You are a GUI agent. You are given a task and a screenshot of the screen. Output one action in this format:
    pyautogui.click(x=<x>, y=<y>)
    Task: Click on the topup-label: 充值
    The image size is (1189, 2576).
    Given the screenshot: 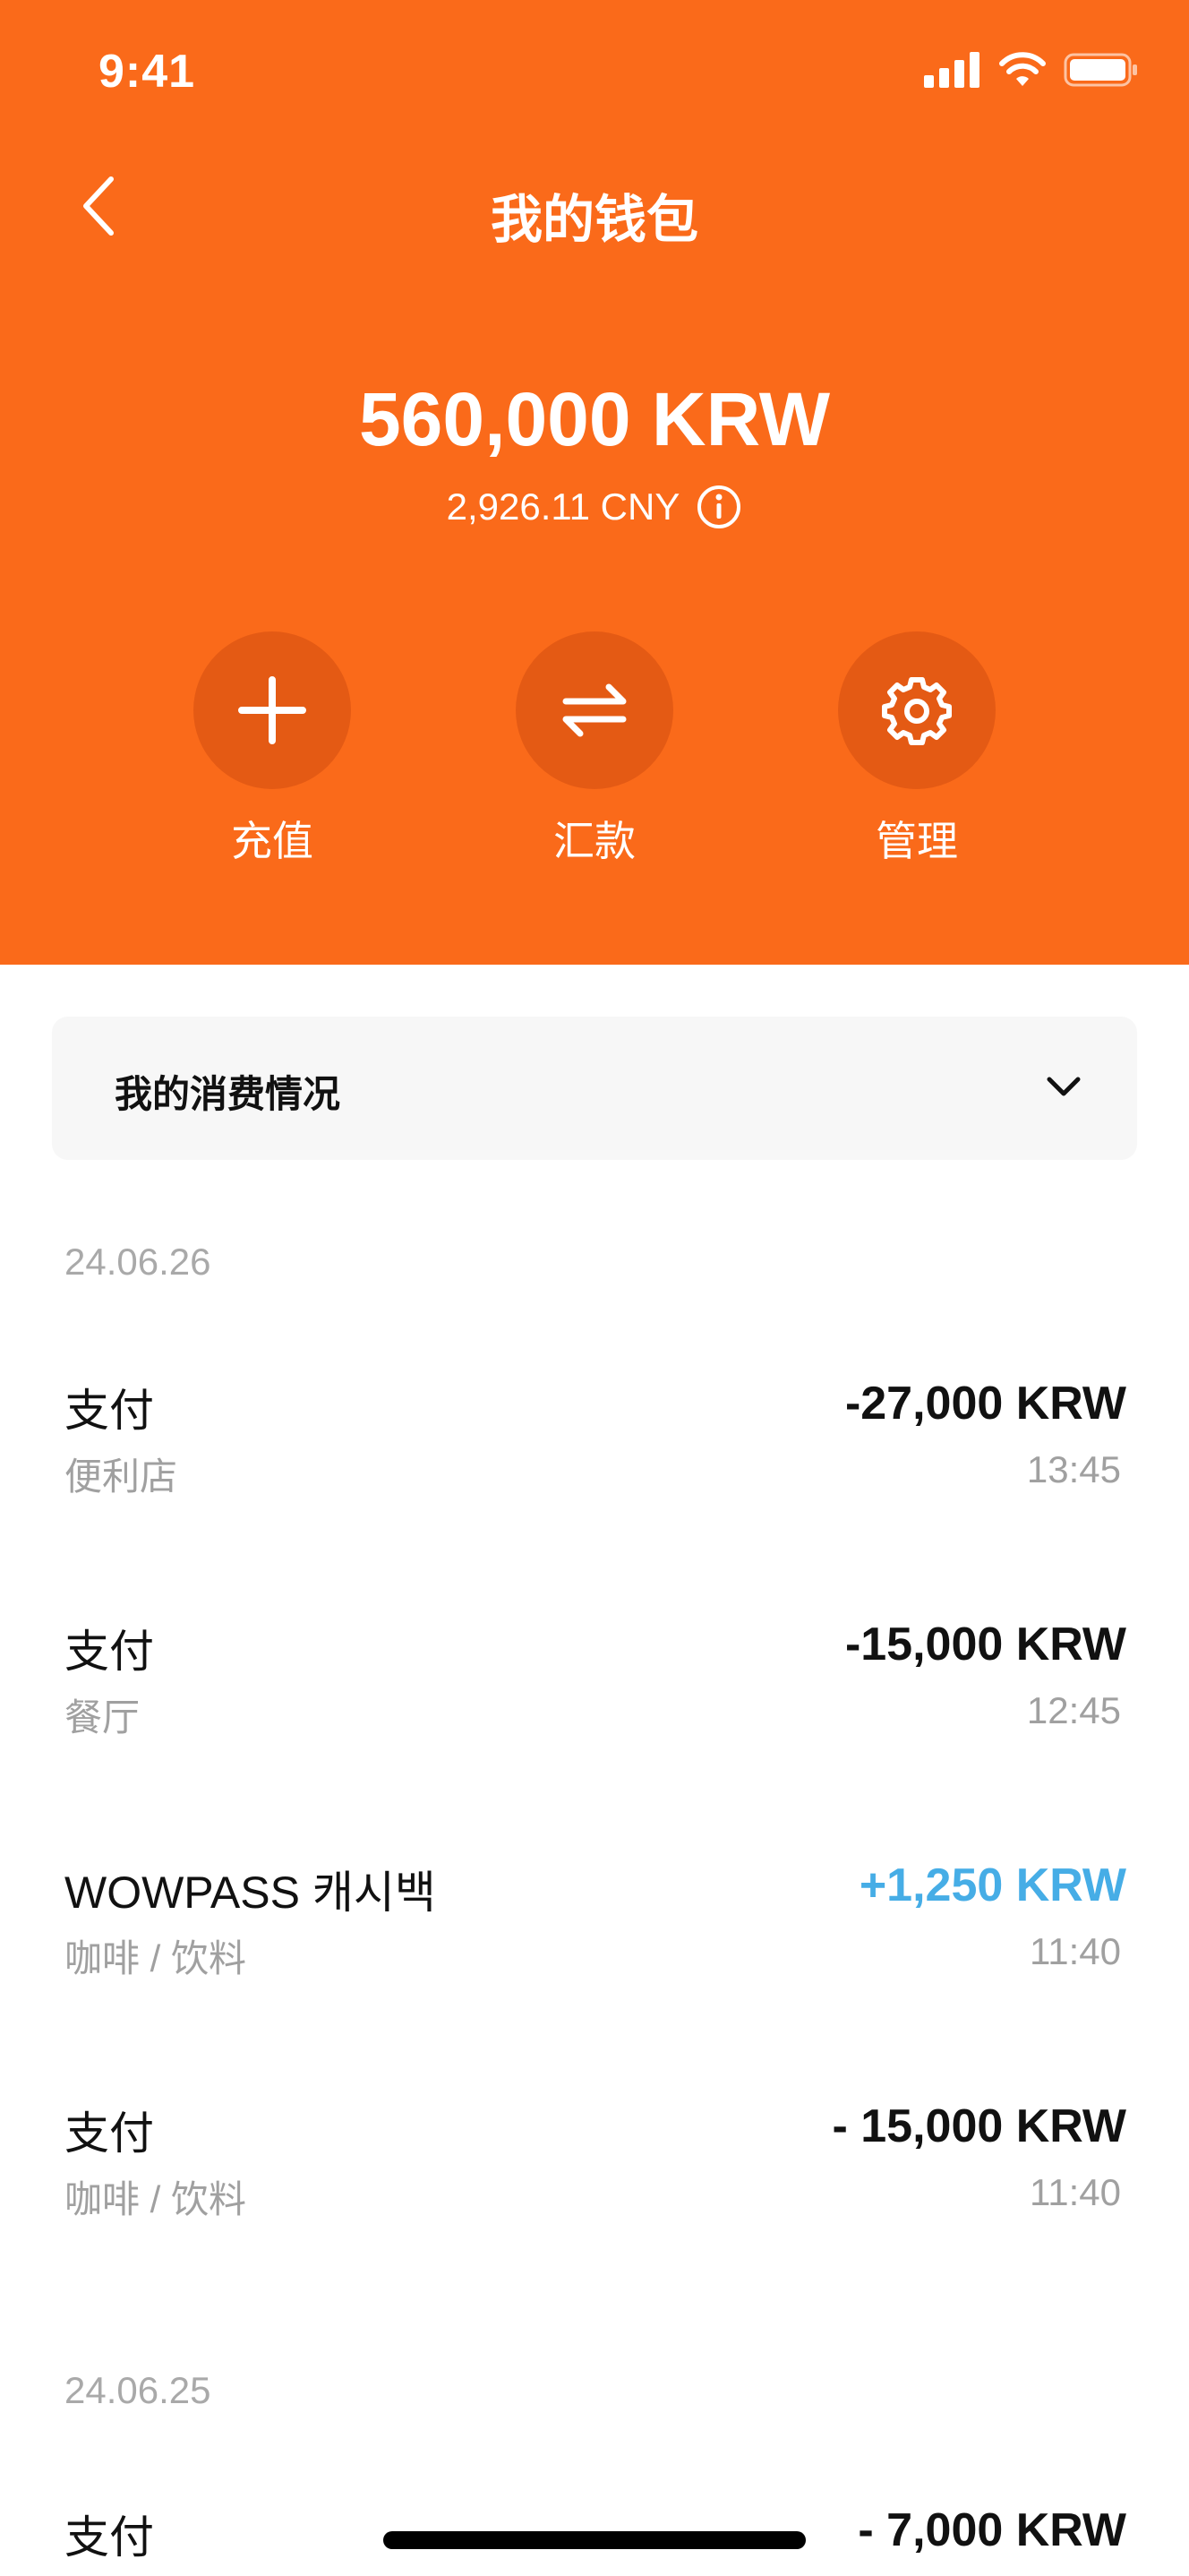 What is the action you would take?
    pyautogui.click(x=272, y=841)
    